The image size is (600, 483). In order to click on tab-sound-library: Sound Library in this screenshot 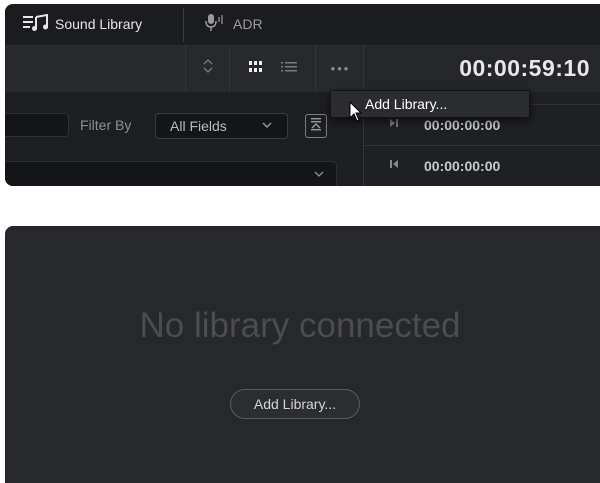, I will do `click(82, 24)`.